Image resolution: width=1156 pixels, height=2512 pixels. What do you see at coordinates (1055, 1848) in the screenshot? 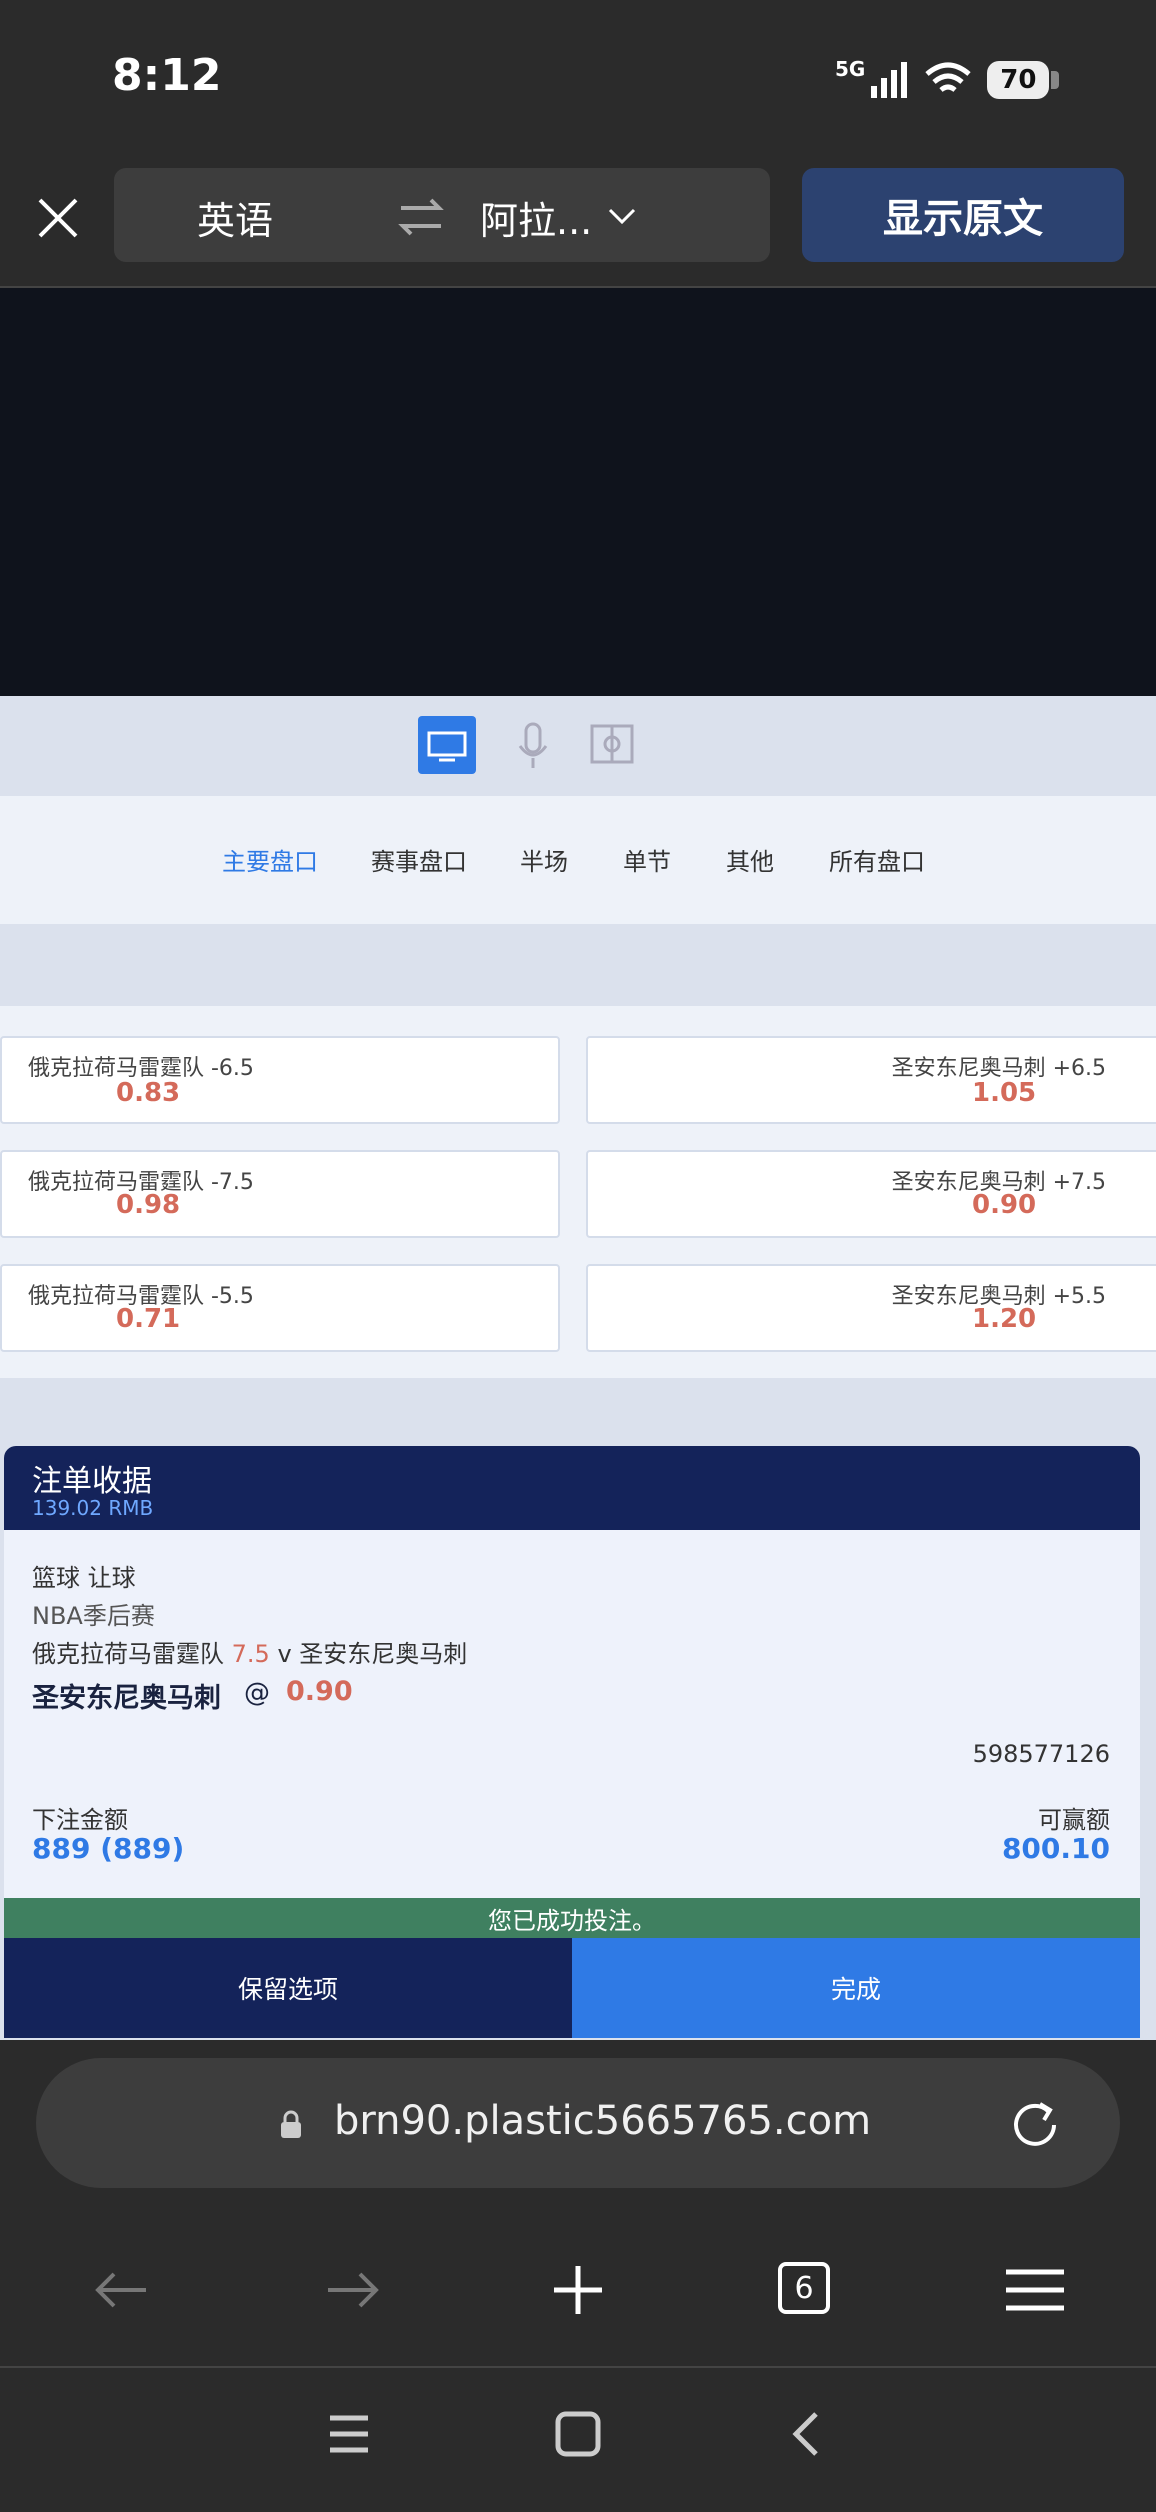
I see `payout-value: 800.10` at bounding box center [1055, 1848].